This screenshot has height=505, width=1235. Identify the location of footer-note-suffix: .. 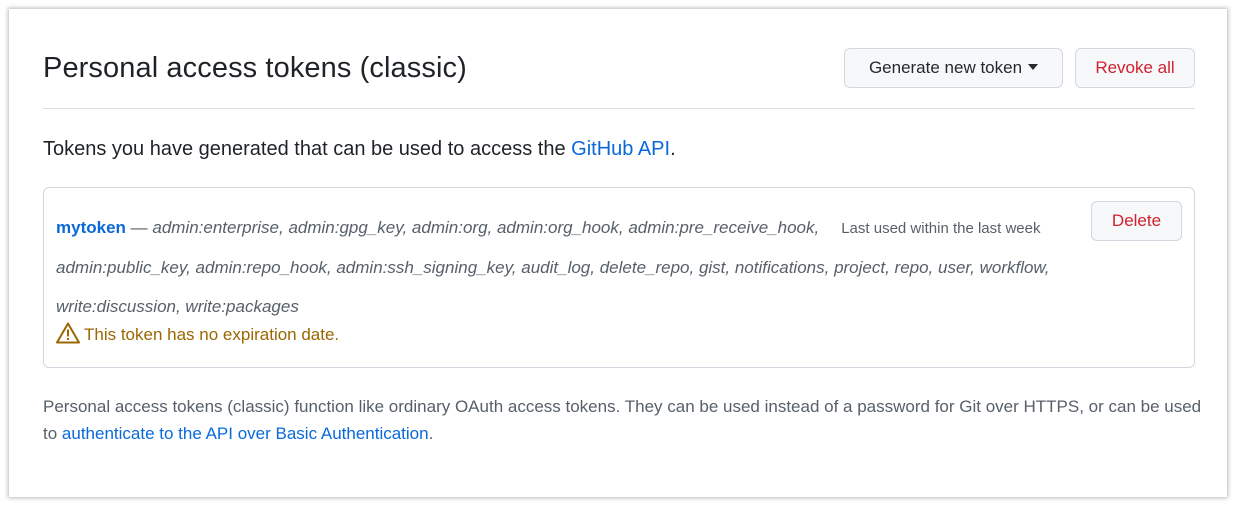
(431, 433).